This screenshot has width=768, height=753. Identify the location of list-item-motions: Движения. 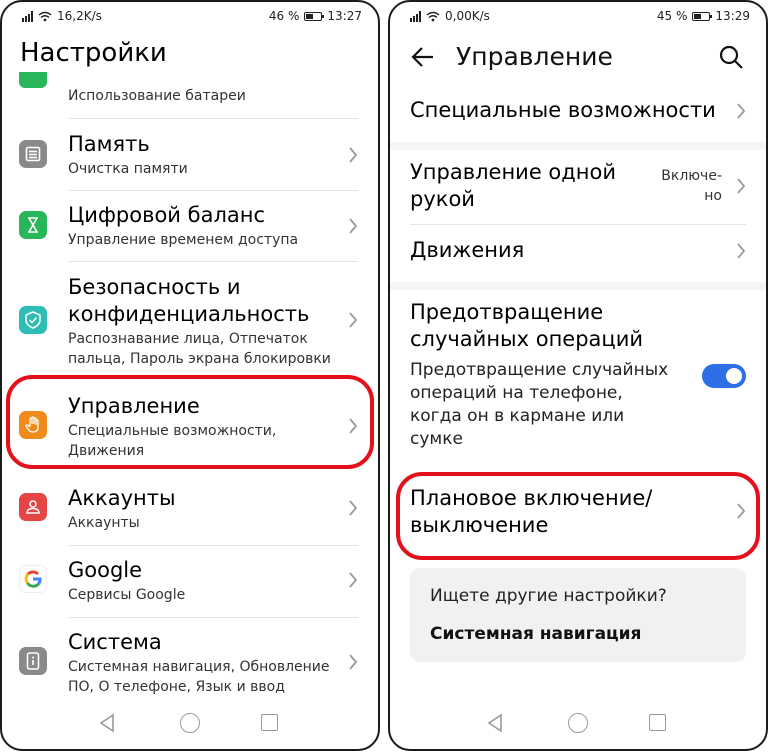
(578, 252).